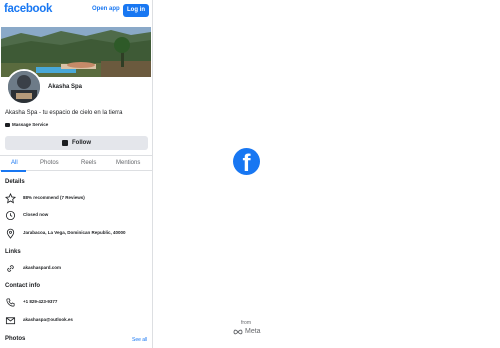 The width and height of the screenshot is (500, 348). I want to click on avatar, so click(24, 87).